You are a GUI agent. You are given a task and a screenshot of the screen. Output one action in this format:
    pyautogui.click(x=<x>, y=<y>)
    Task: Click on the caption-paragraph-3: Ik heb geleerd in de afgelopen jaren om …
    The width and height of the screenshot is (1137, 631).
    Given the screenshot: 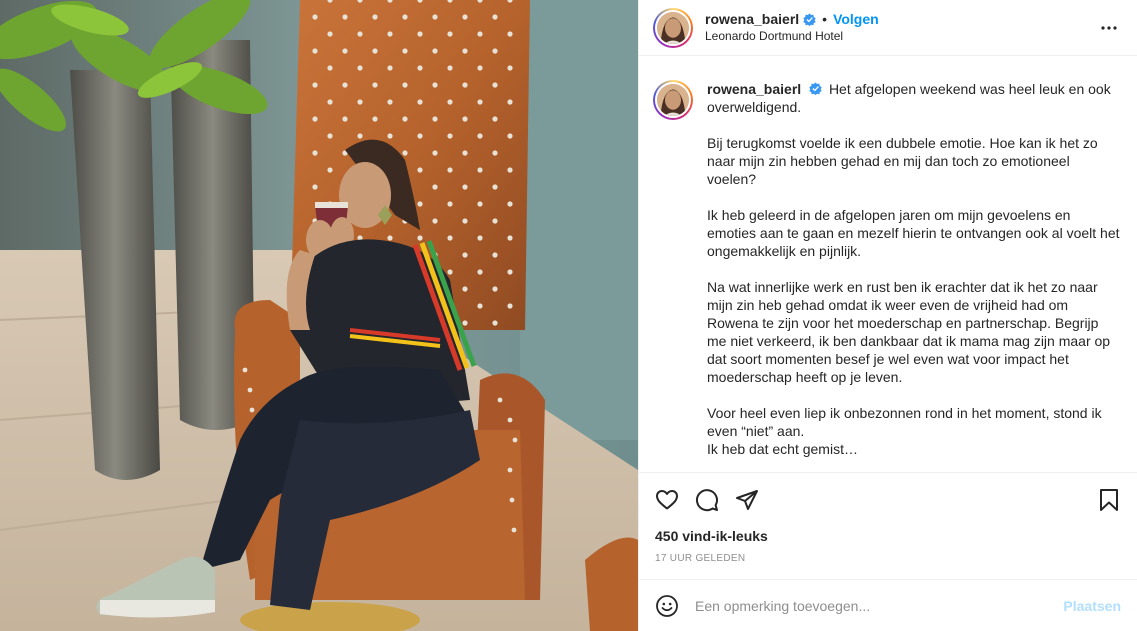 What is the action you would take?
    pyautogui.click(x=913, y=233)
    